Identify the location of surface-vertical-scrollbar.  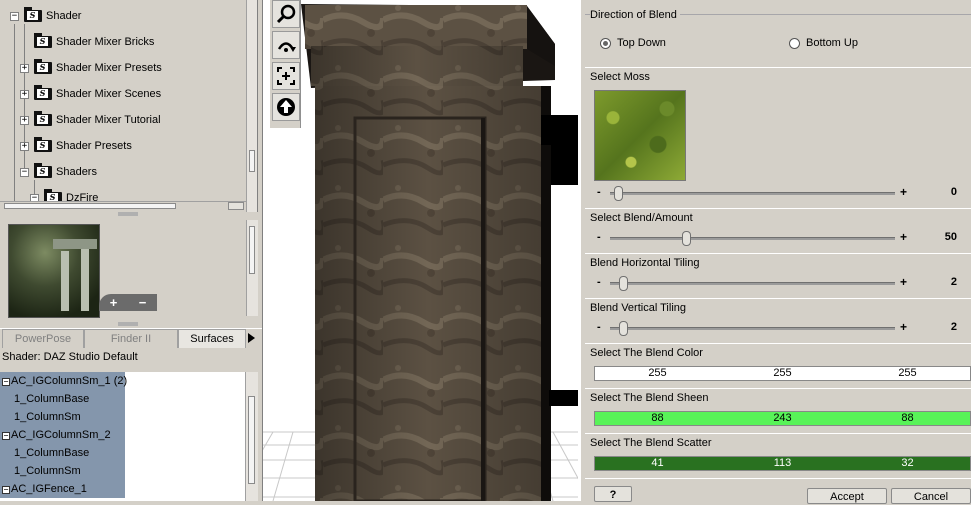
(251, 436).